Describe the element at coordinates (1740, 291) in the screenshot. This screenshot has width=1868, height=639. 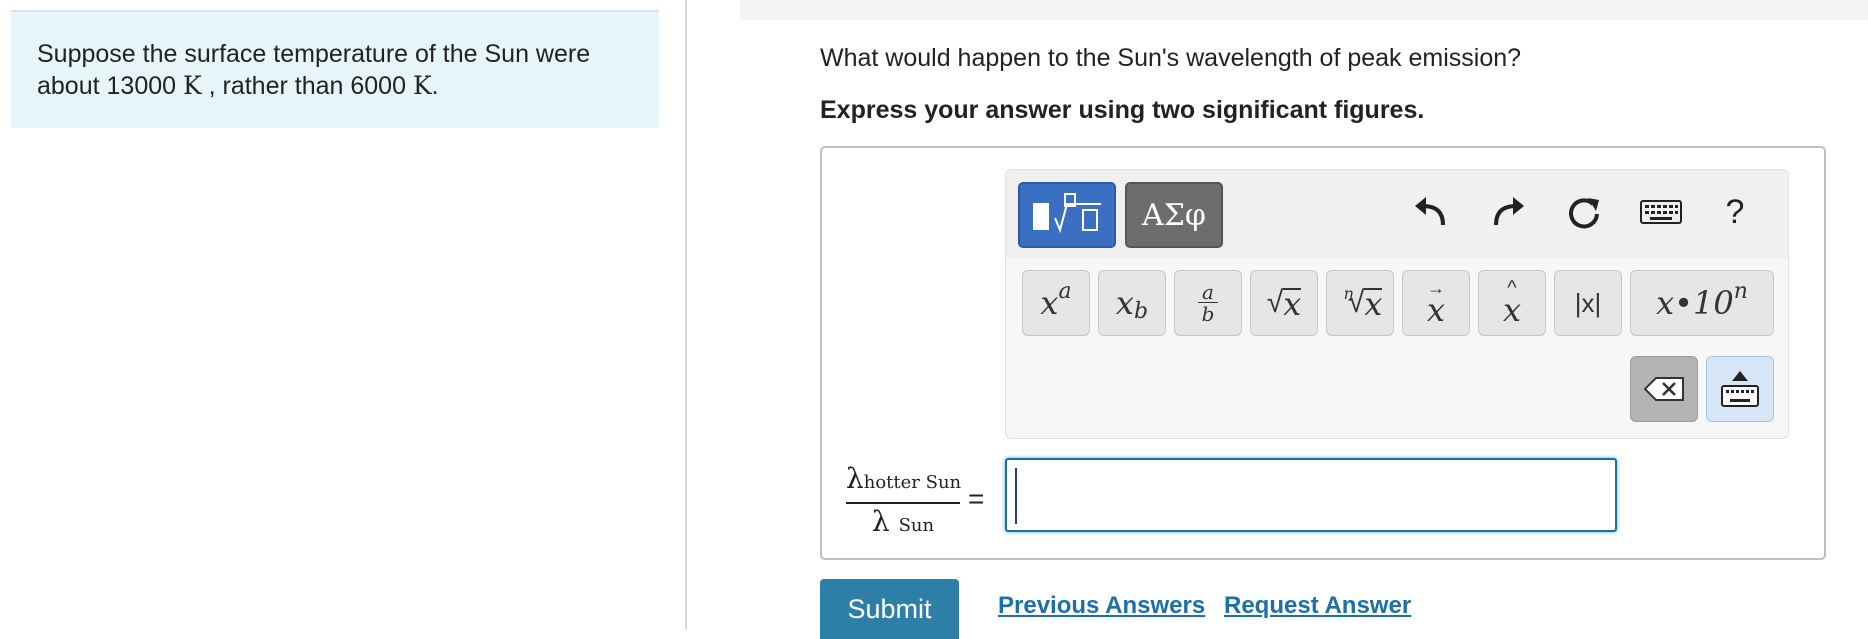
I see `sci-exp: n` at that location.